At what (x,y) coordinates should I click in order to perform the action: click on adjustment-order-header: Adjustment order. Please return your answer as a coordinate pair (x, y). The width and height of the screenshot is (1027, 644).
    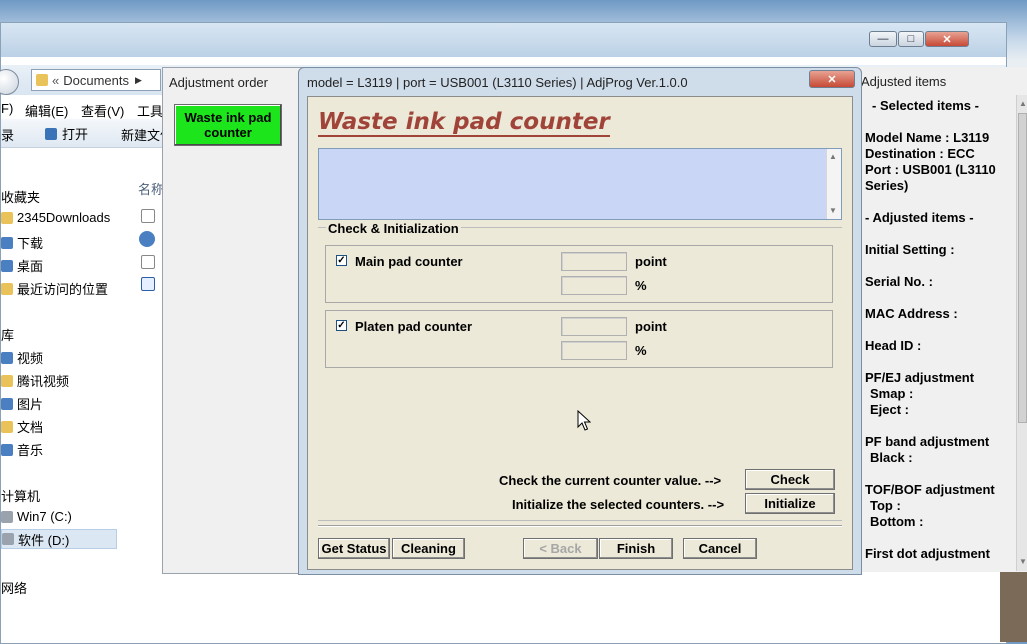
    Looking at the image, I should click on (218, 82).